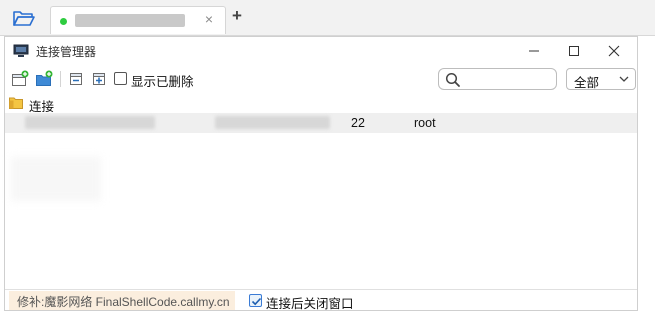 This screenshot has height=311, width=655. Describe the element at coordinates (497, 79) in the screenshot. I see `search-input` at that location.